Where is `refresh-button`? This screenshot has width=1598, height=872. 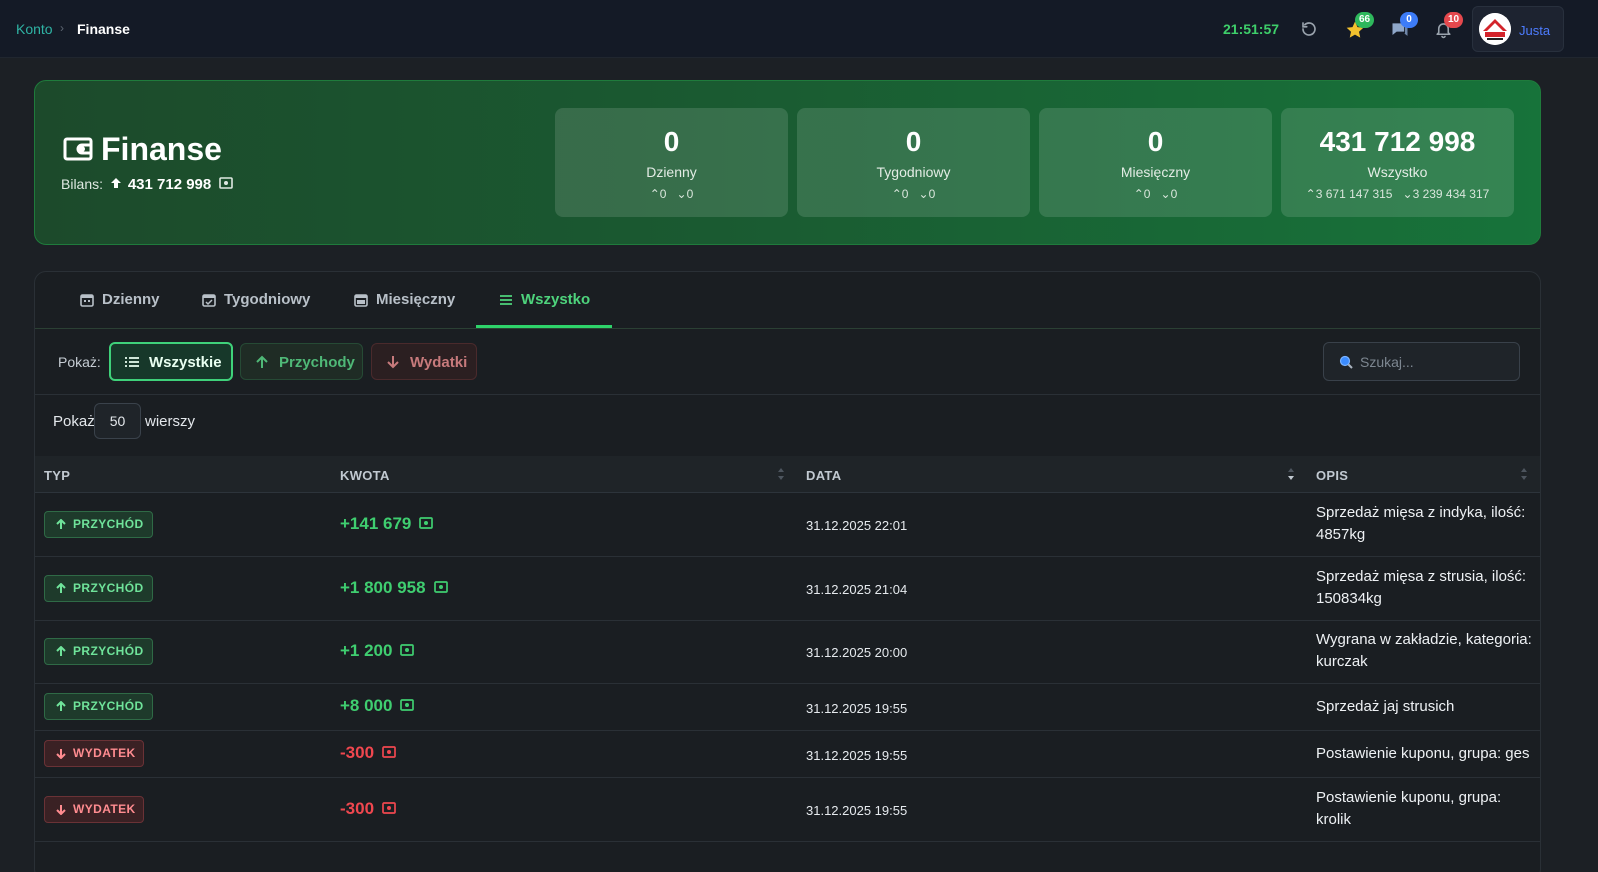
refresh-button is located at coordinates (1310, 29).